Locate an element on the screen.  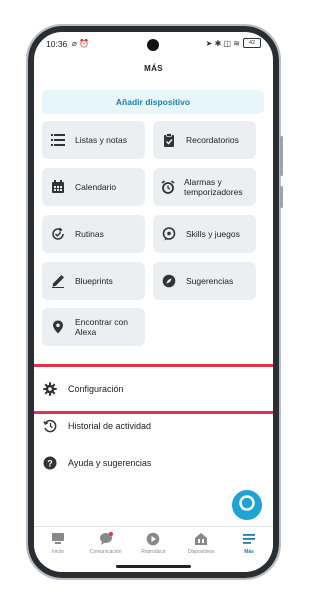
tile-label: Blueprints is located at coordinates (94, 280).